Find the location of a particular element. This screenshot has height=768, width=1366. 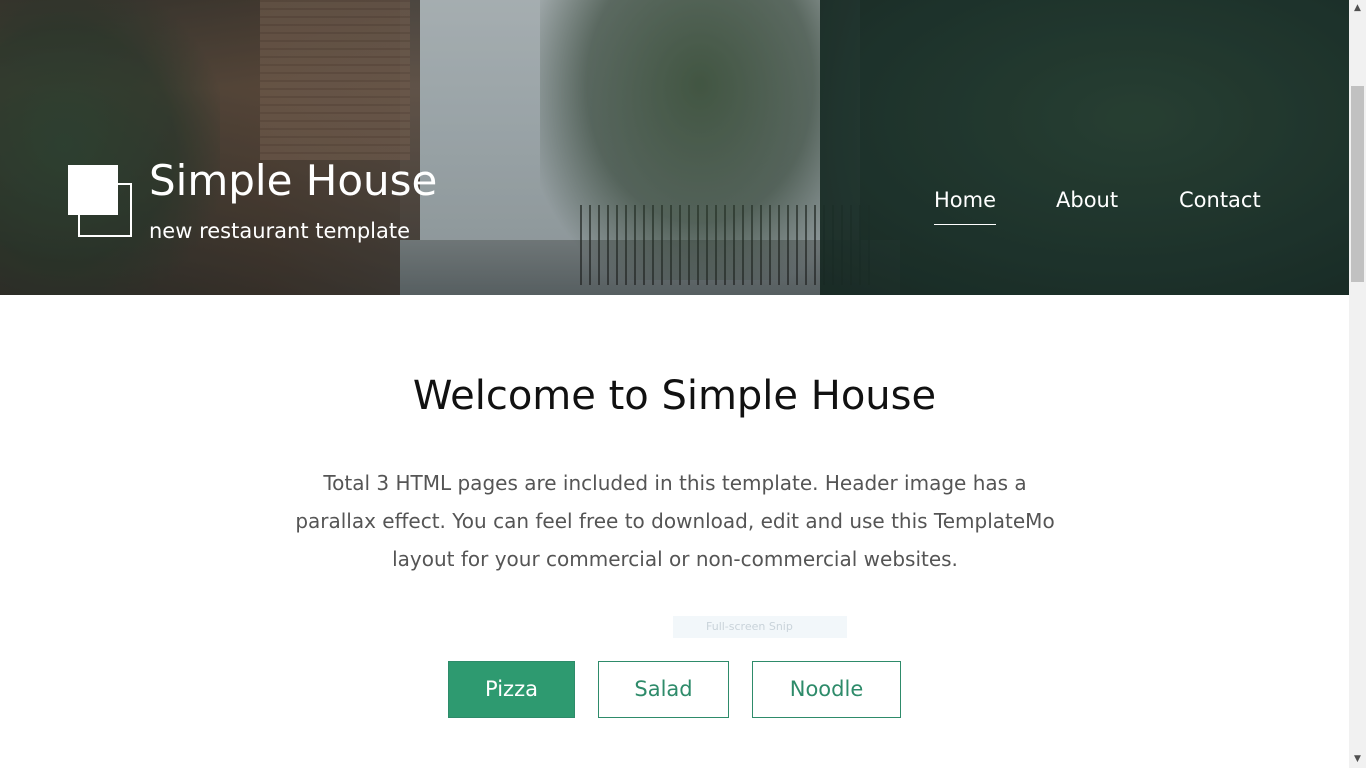

nav-about: About is located at coordinates (1087, 206).